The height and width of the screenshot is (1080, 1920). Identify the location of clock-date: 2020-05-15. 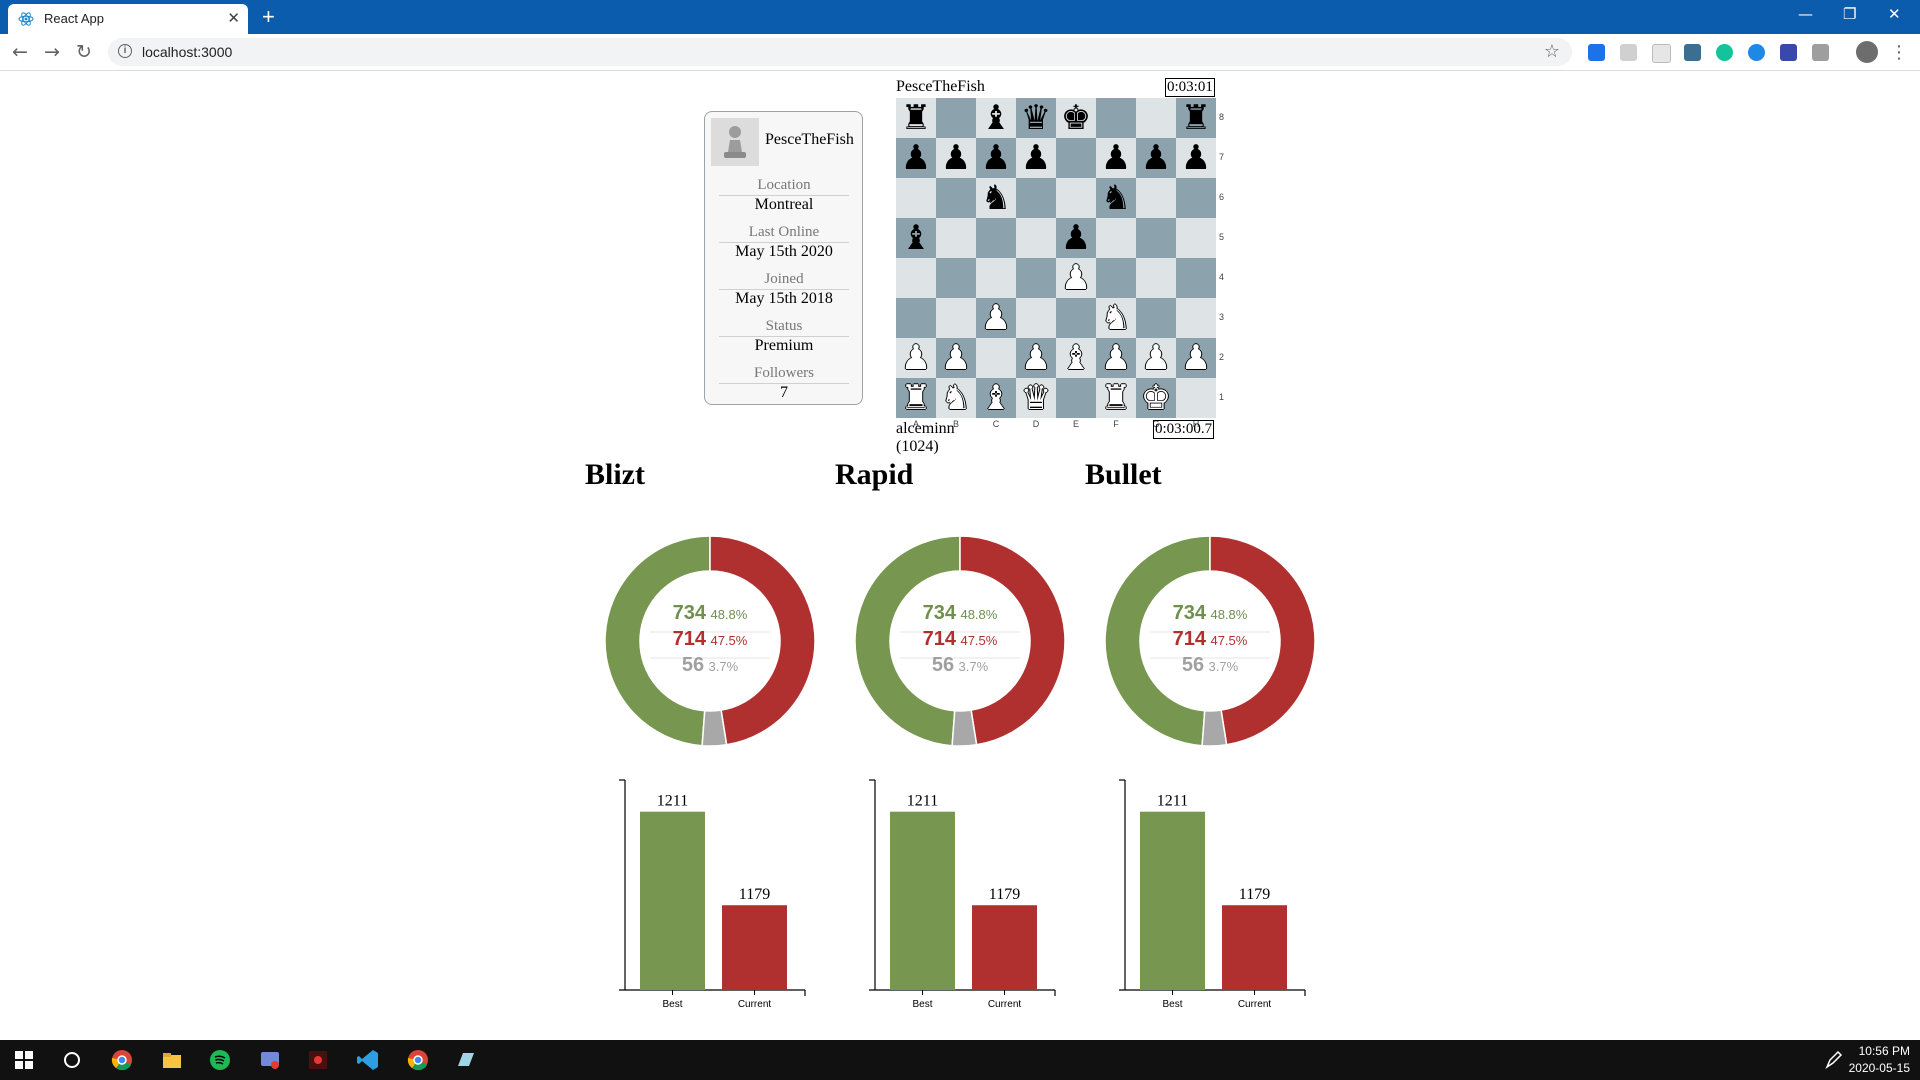
(1879, 1068).